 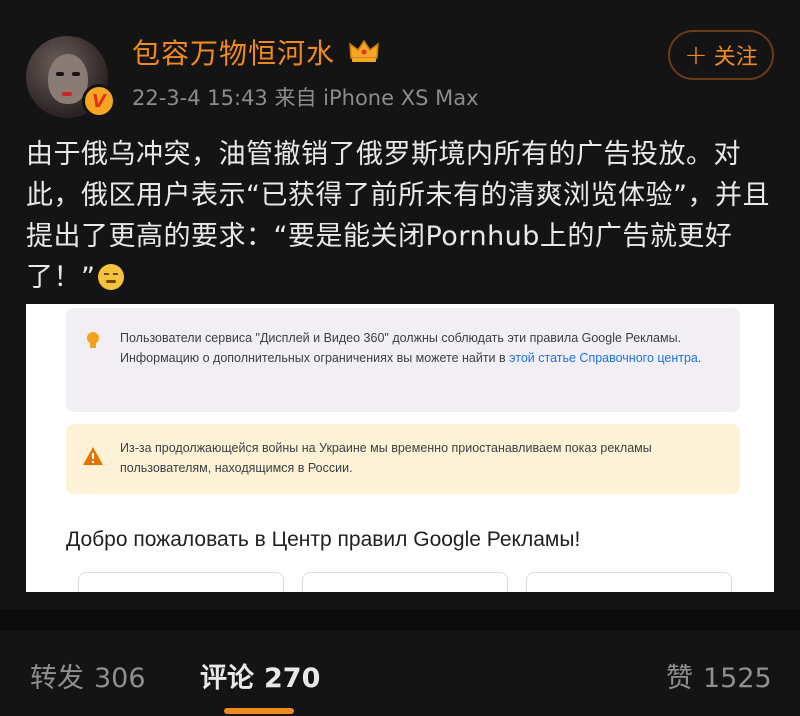 What do you see at coordinates (400, 620) in the screenshot?
I see `section-divider` at bounding box center [400, 620].